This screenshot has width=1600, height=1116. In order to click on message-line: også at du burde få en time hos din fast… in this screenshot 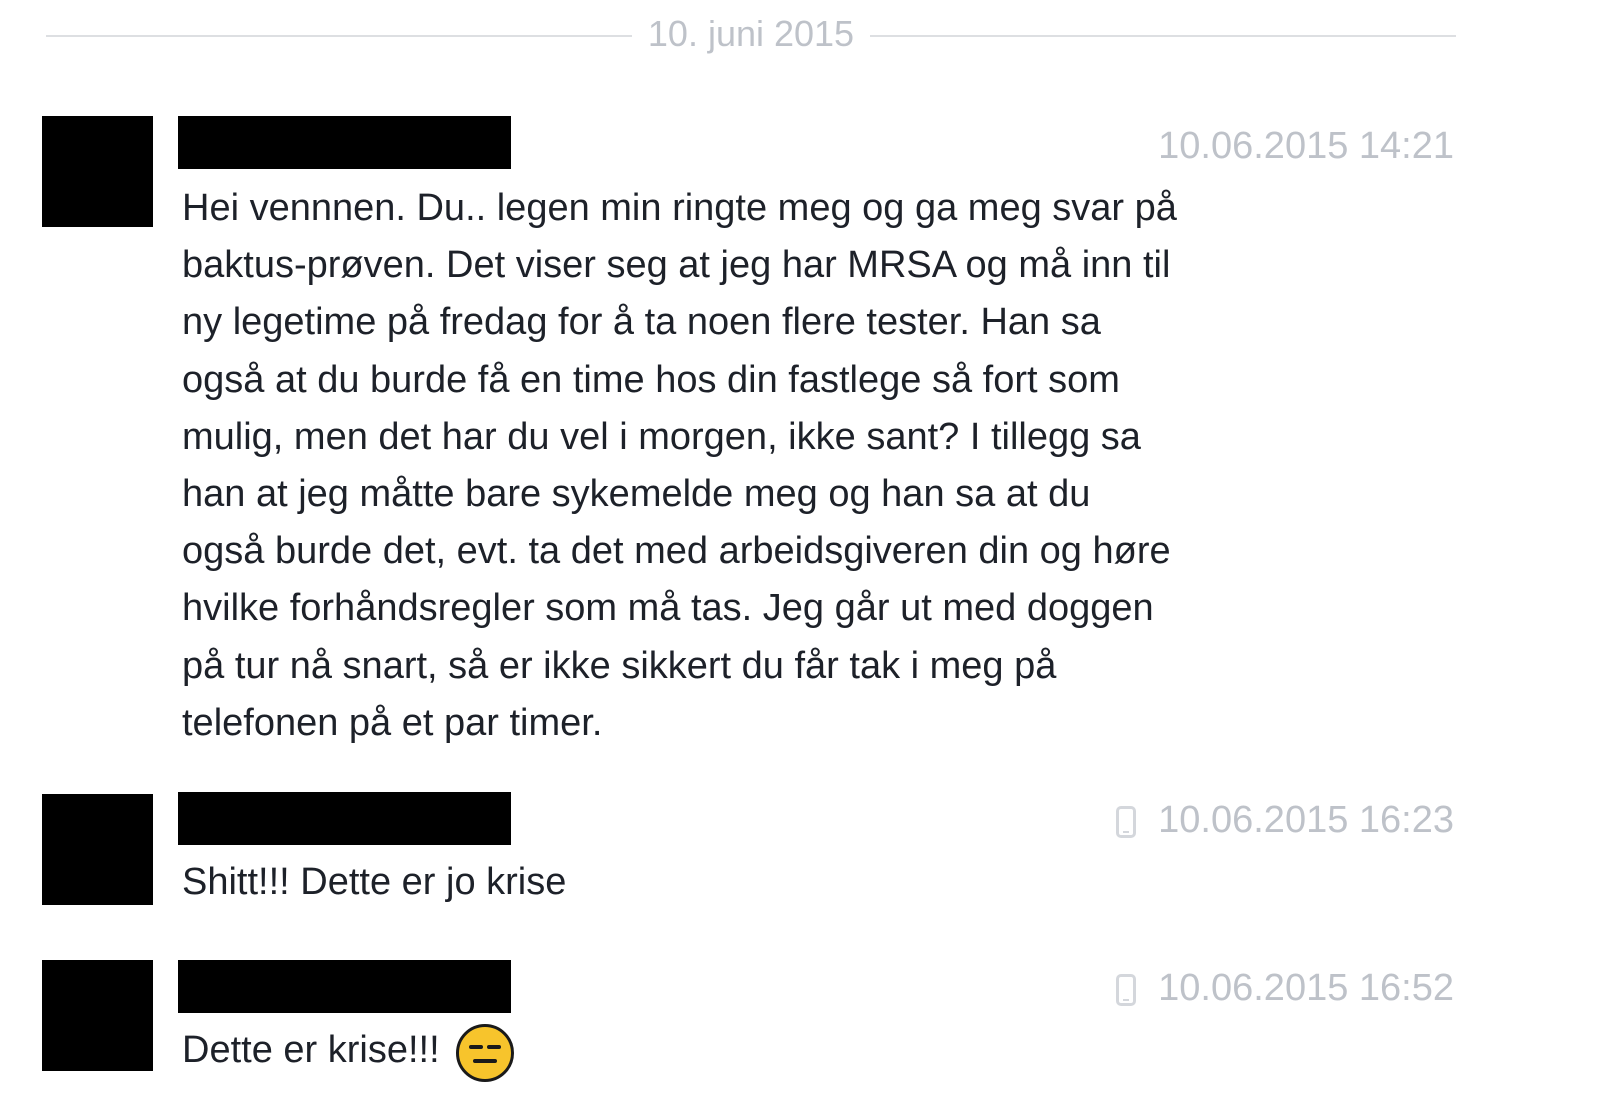, I will do `click(651, 379)`.